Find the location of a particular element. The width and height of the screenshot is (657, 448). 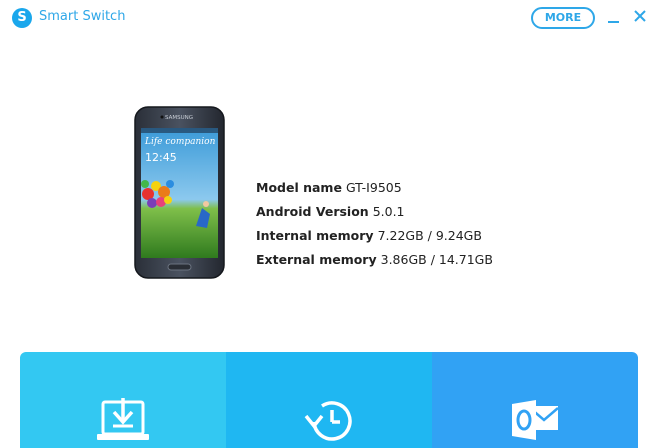

android-version-value: 5.0.1 is located at coordinates (388, 211).